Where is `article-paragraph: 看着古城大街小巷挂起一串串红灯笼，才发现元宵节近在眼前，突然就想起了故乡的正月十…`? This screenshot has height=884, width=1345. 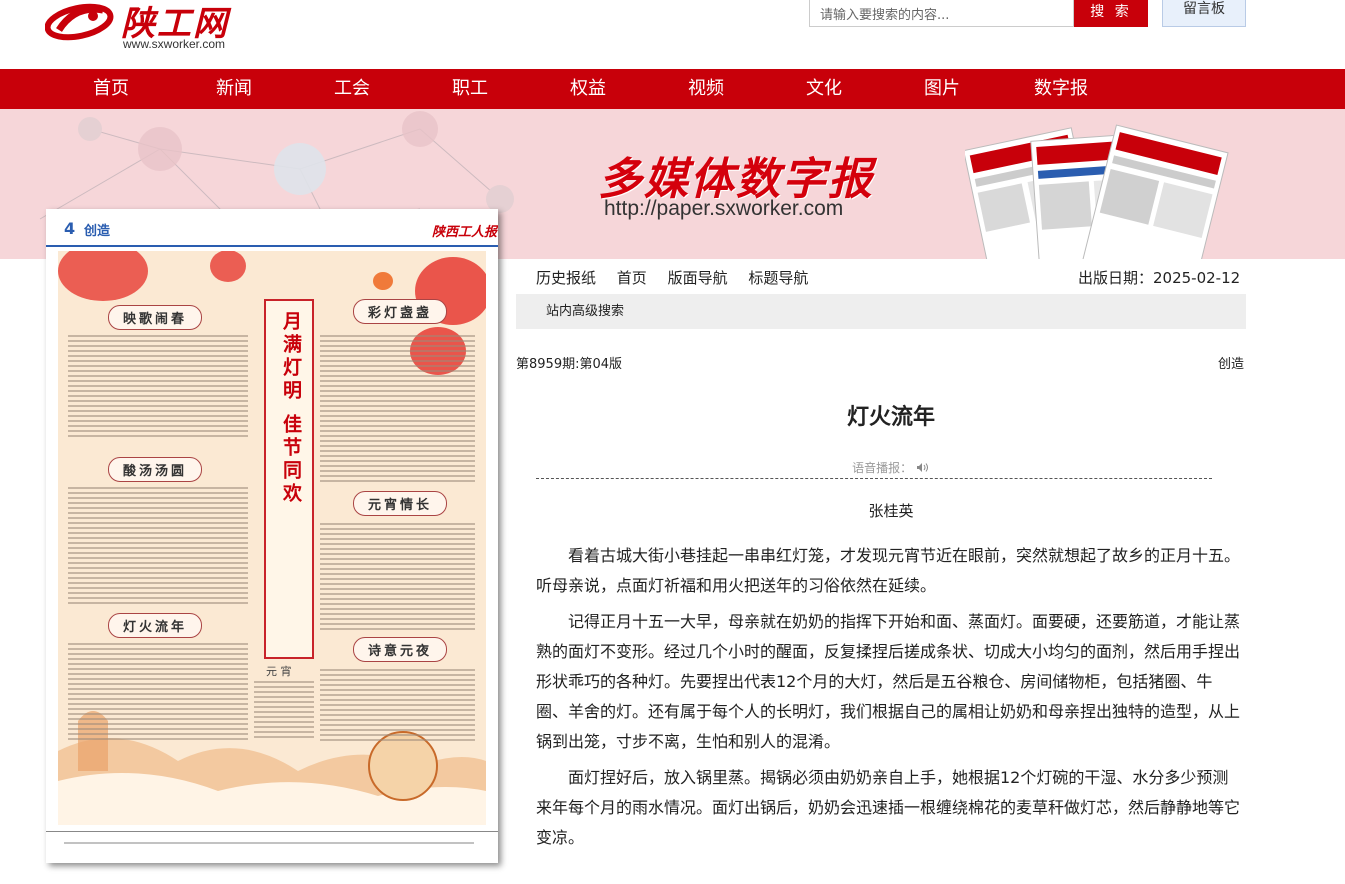 article-paragraph: 看着古城大街小巷挂起一串串红灯笼，才发现元宵节近在眼前，突然就想起了故乡的正月十… is located at coordinates (888, 570).